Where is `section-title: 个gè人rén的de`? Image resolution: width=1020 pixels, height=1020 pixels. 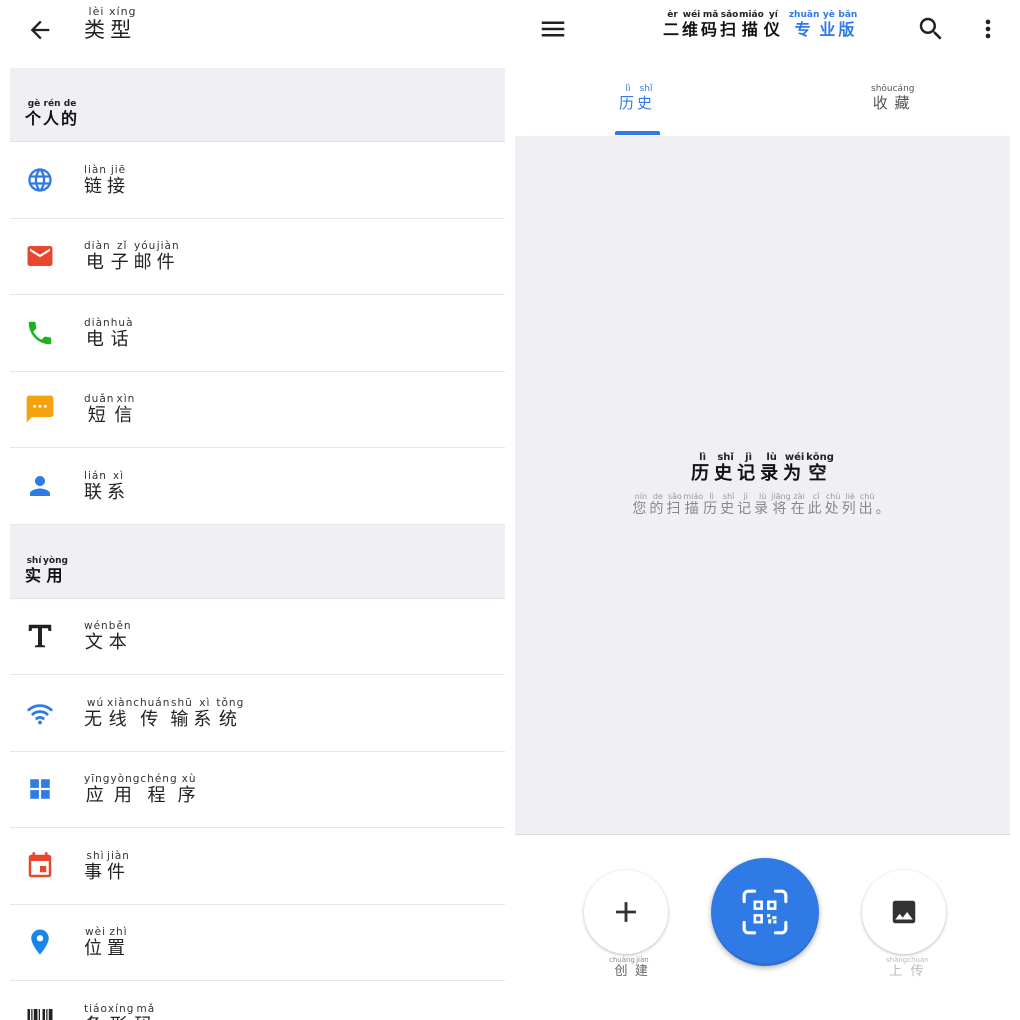
section-title: 个gè人rén的de is located at coordinates (52, 113).